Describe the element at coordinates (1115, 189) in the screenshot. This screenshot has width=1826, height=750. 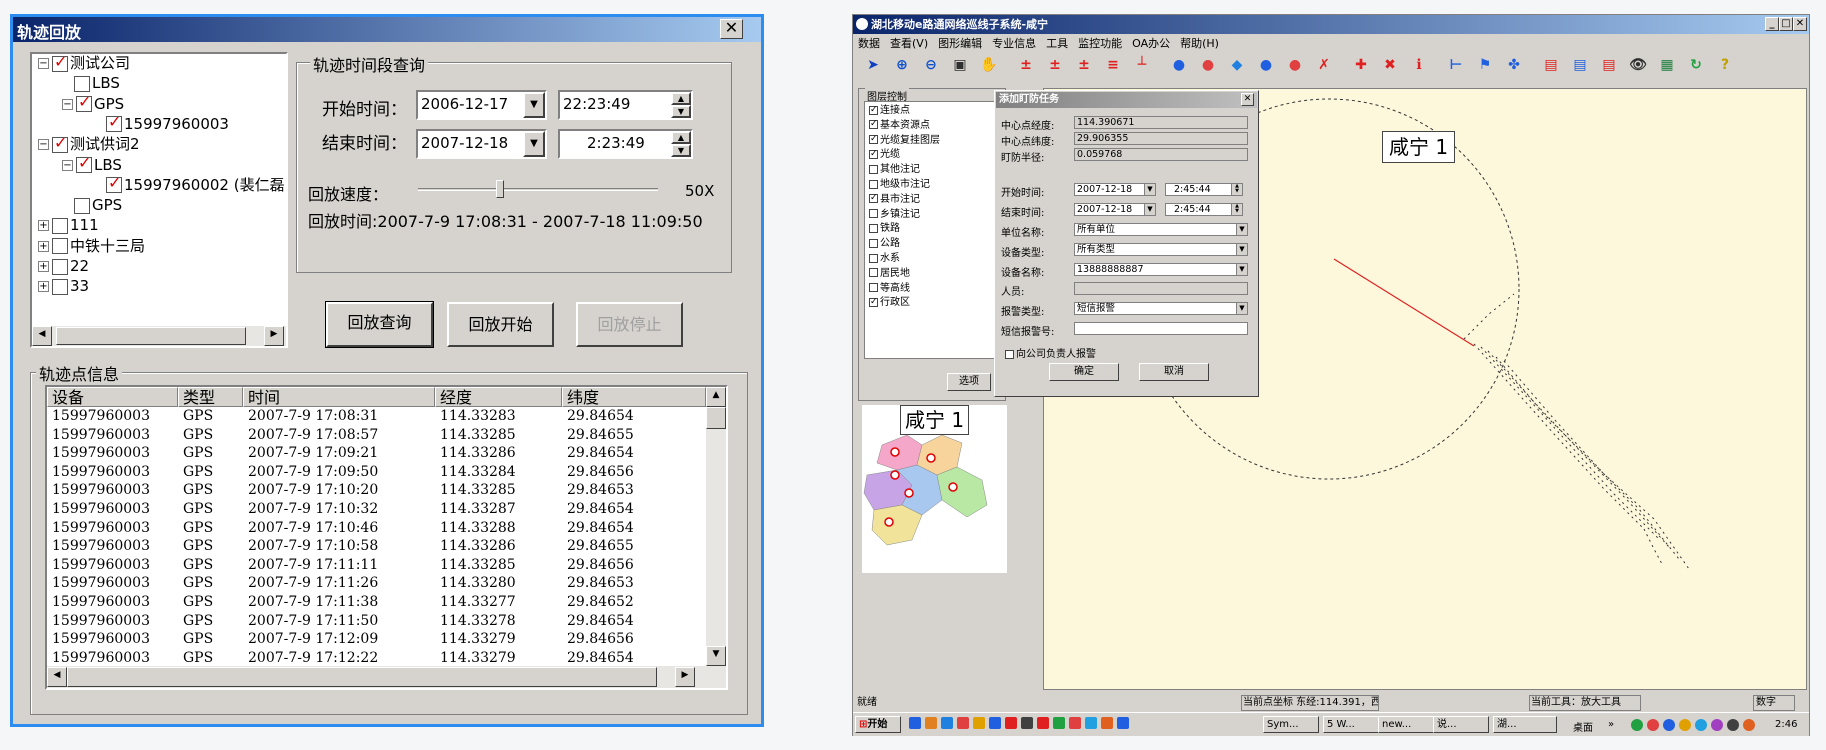
I see `task-start-date: 2007-12-18 ▼` at that location.